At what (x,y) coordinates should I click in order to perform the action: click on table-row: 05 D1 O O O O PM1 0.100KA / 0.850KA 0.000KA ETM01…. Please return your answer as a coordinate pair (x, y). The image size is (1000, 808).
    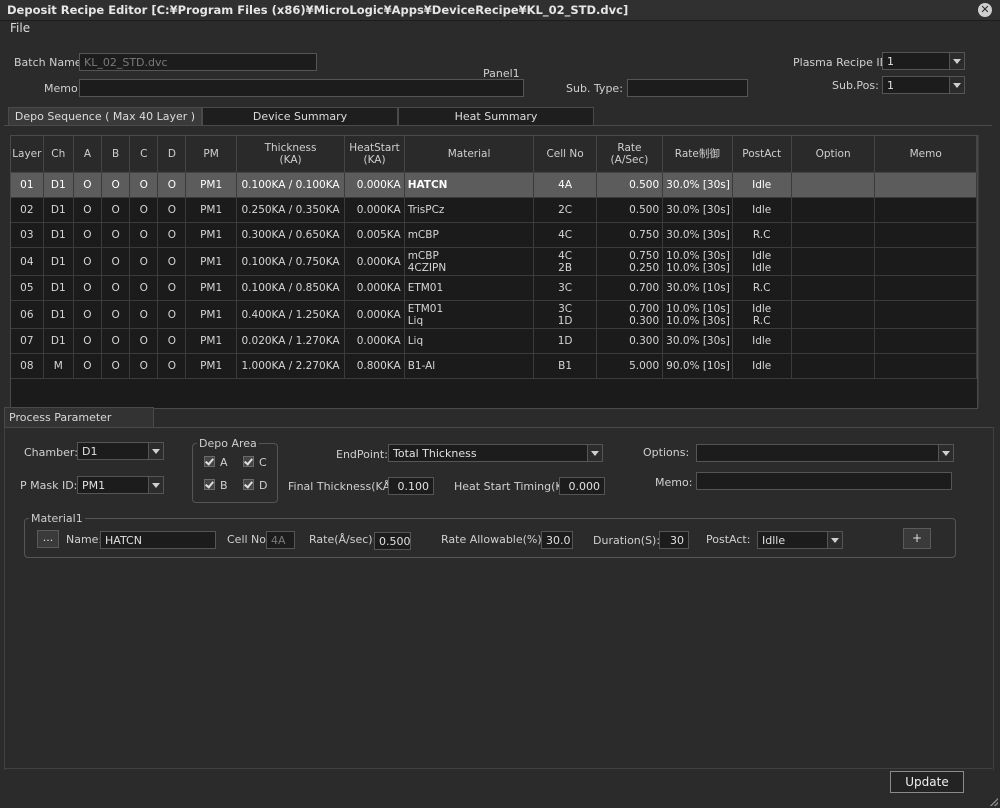
    Looking at the image, I should click on (494, 288).